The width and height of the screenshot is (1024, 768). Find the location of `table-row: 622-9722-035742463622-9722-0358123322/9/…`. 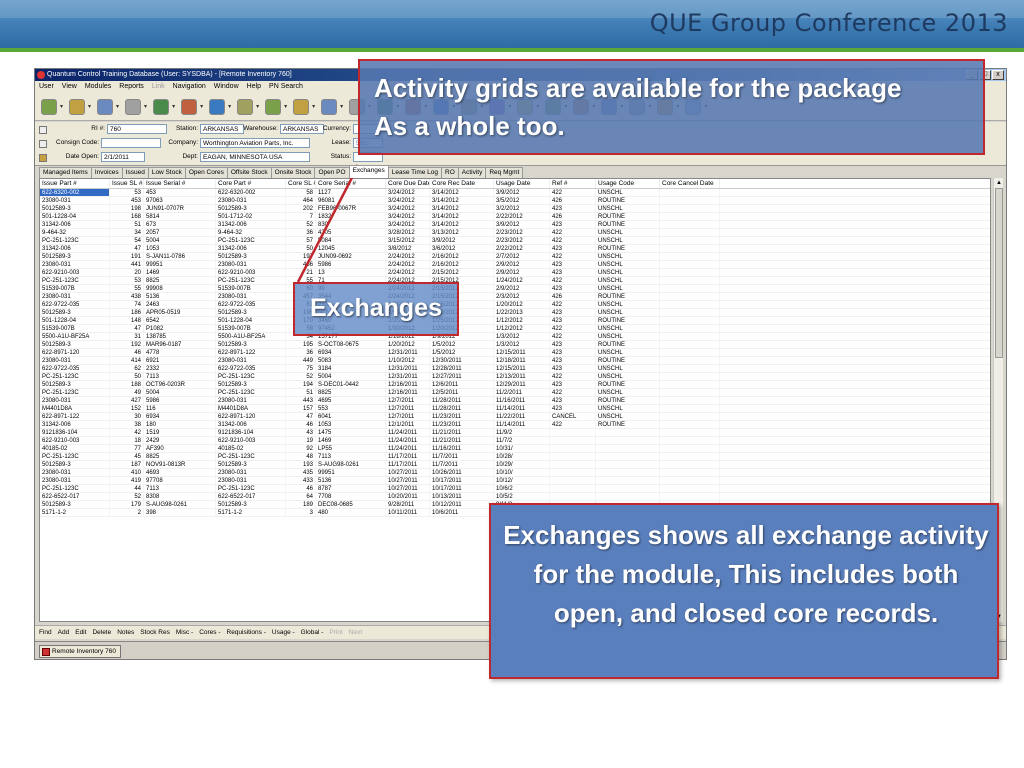

table-row: 622-9722-035742463622-9722-0358123322/9/… is located at coordinates (515, 305).